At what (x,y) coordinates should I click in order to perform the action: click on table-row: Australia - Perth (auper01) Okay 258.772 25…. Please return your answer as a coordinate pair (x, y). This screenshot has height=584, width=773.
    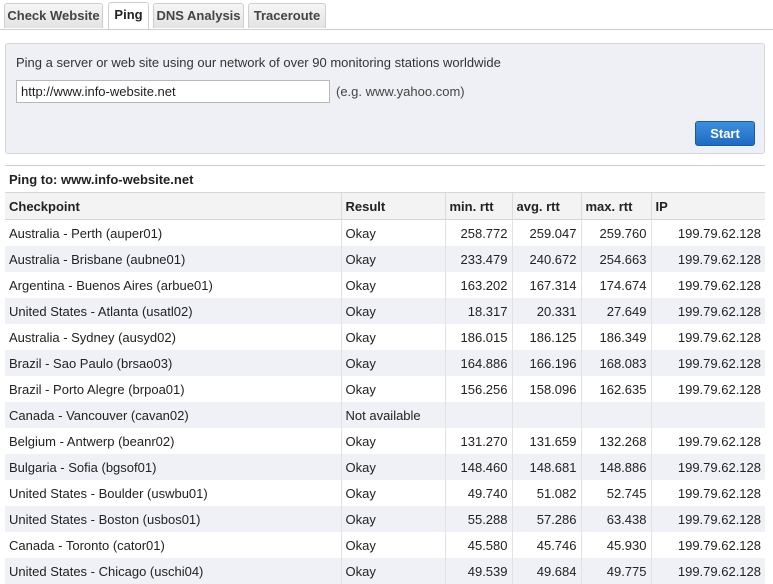
    Looking at the image, I should click on (385, 232).